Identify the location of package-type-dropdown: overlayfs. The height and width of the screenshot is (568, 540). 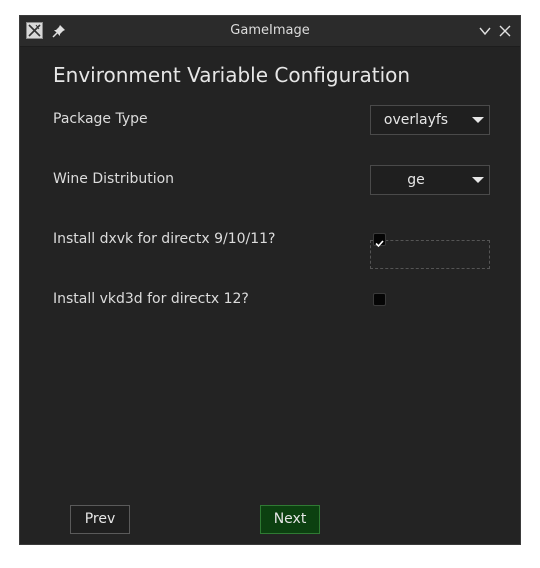
(430, 120).